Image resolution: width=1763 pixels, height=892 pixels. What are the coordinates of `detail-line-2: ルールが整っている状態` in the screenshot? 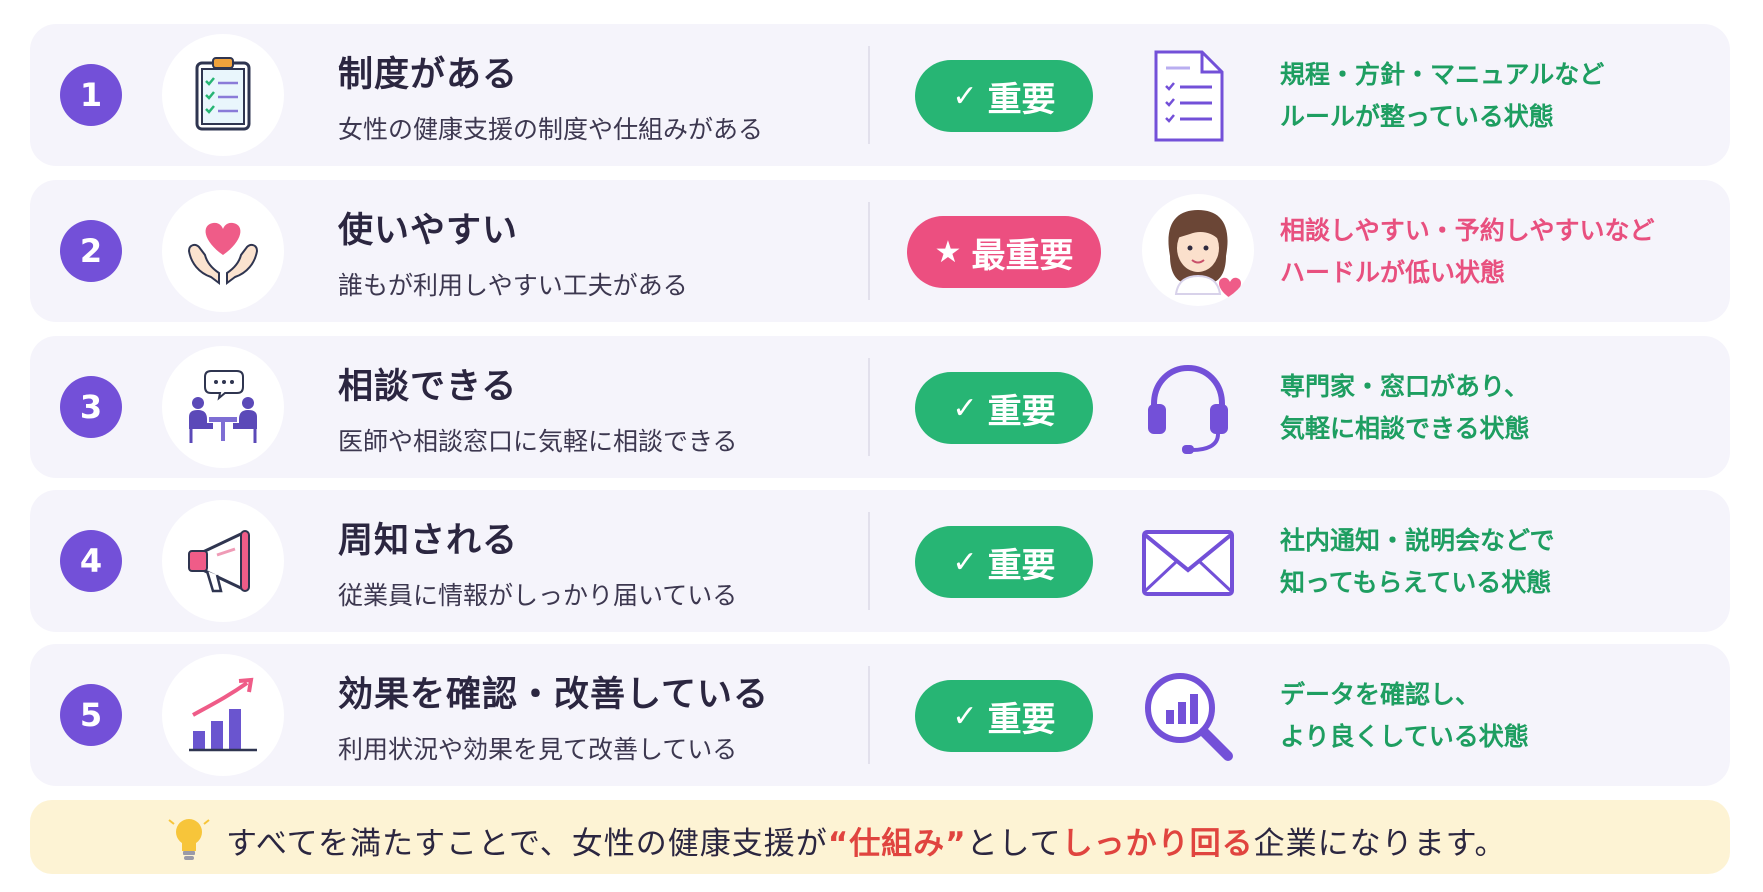 It's located at (1417, 116).